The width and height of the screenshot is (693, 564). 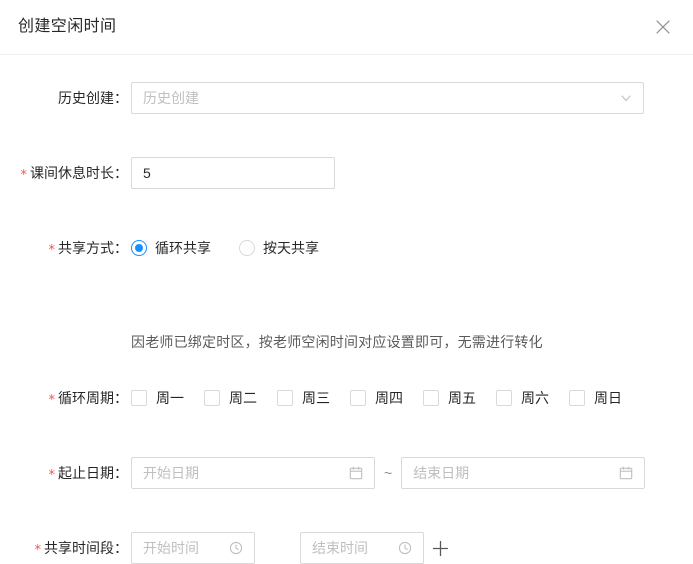 What do you see at coordinates (170, 398) in the screenshot?
I see `checkbox-monday-label: 周一` at bounding box center [170, 398].